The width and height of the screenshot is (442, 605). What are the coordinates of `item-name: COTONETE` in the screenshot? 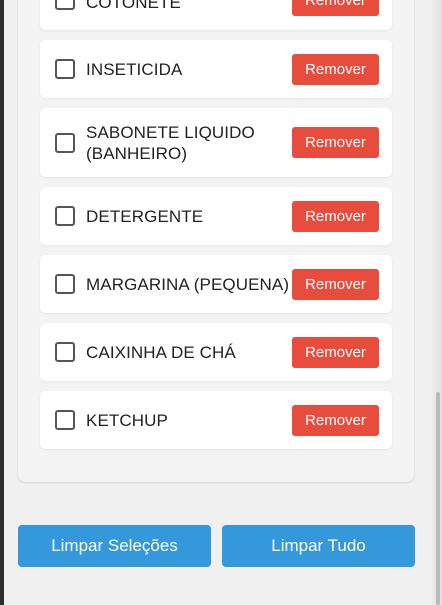 It's located at (133, 6).